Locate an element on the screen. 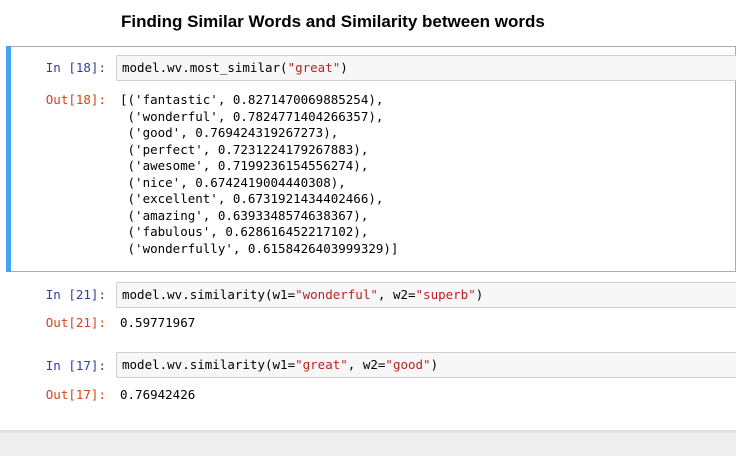  output-prompt: Out[18]: is located at coordinates (75, 99).